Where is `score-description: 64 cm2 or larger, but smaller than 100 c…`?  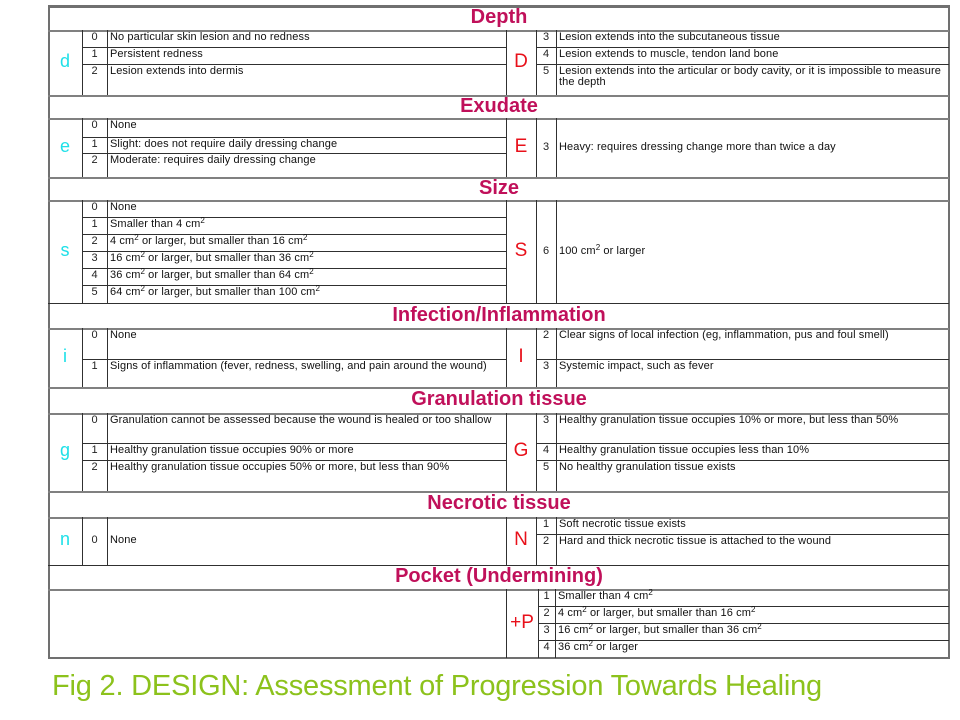
score-description: 64 cm2 or larger, but smaller than 100 c… is located at coordinates (215, 291).